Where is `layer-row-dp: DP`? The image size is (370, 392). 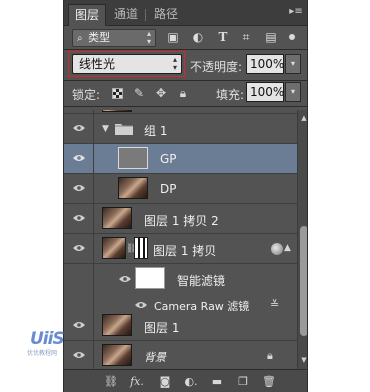
layer-row-dp: DP is located at coordinates (180, 189).